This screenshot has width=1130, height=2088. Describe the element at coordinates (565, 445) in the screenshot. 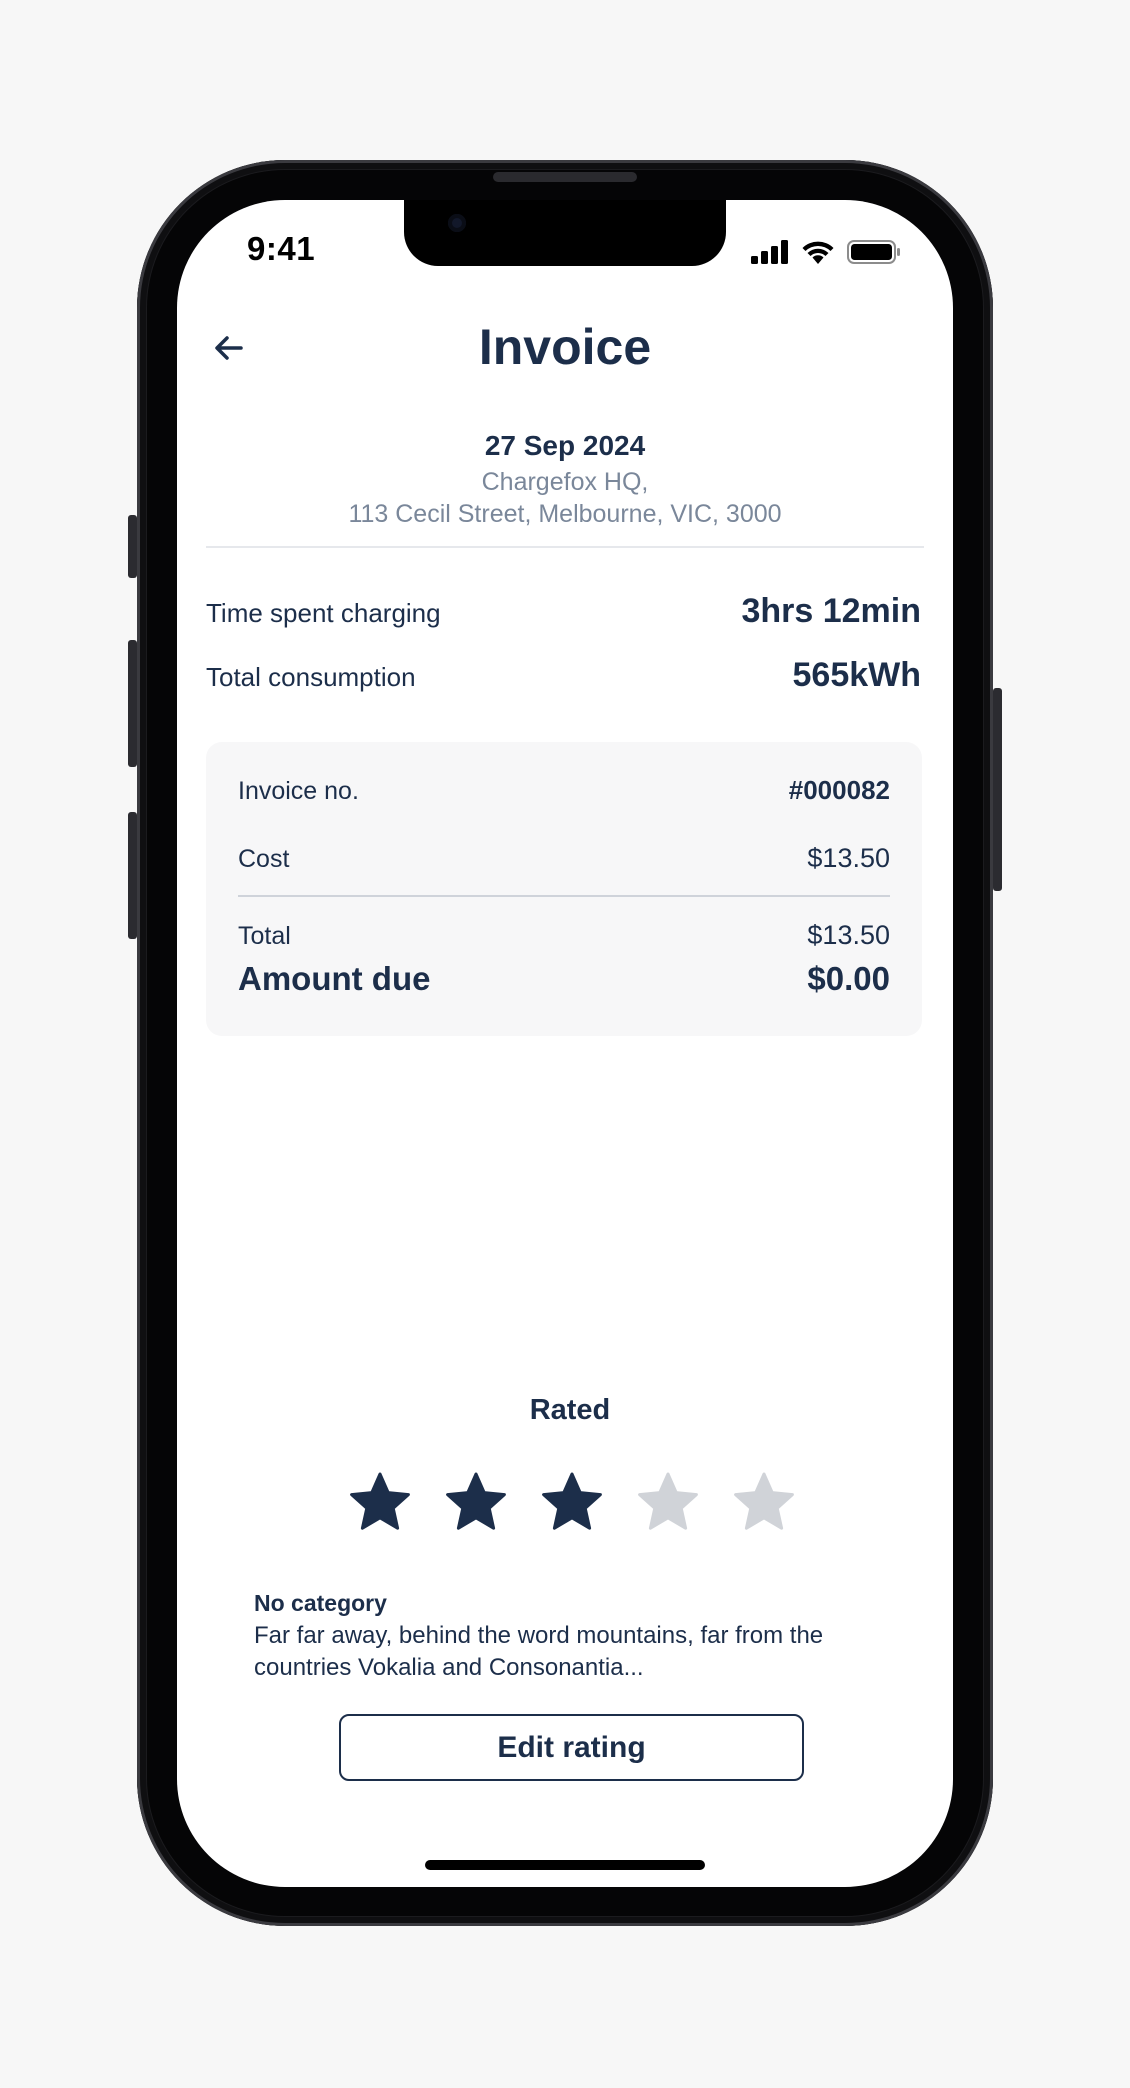

I see `session-date: 27 Sep 2024` at that location.